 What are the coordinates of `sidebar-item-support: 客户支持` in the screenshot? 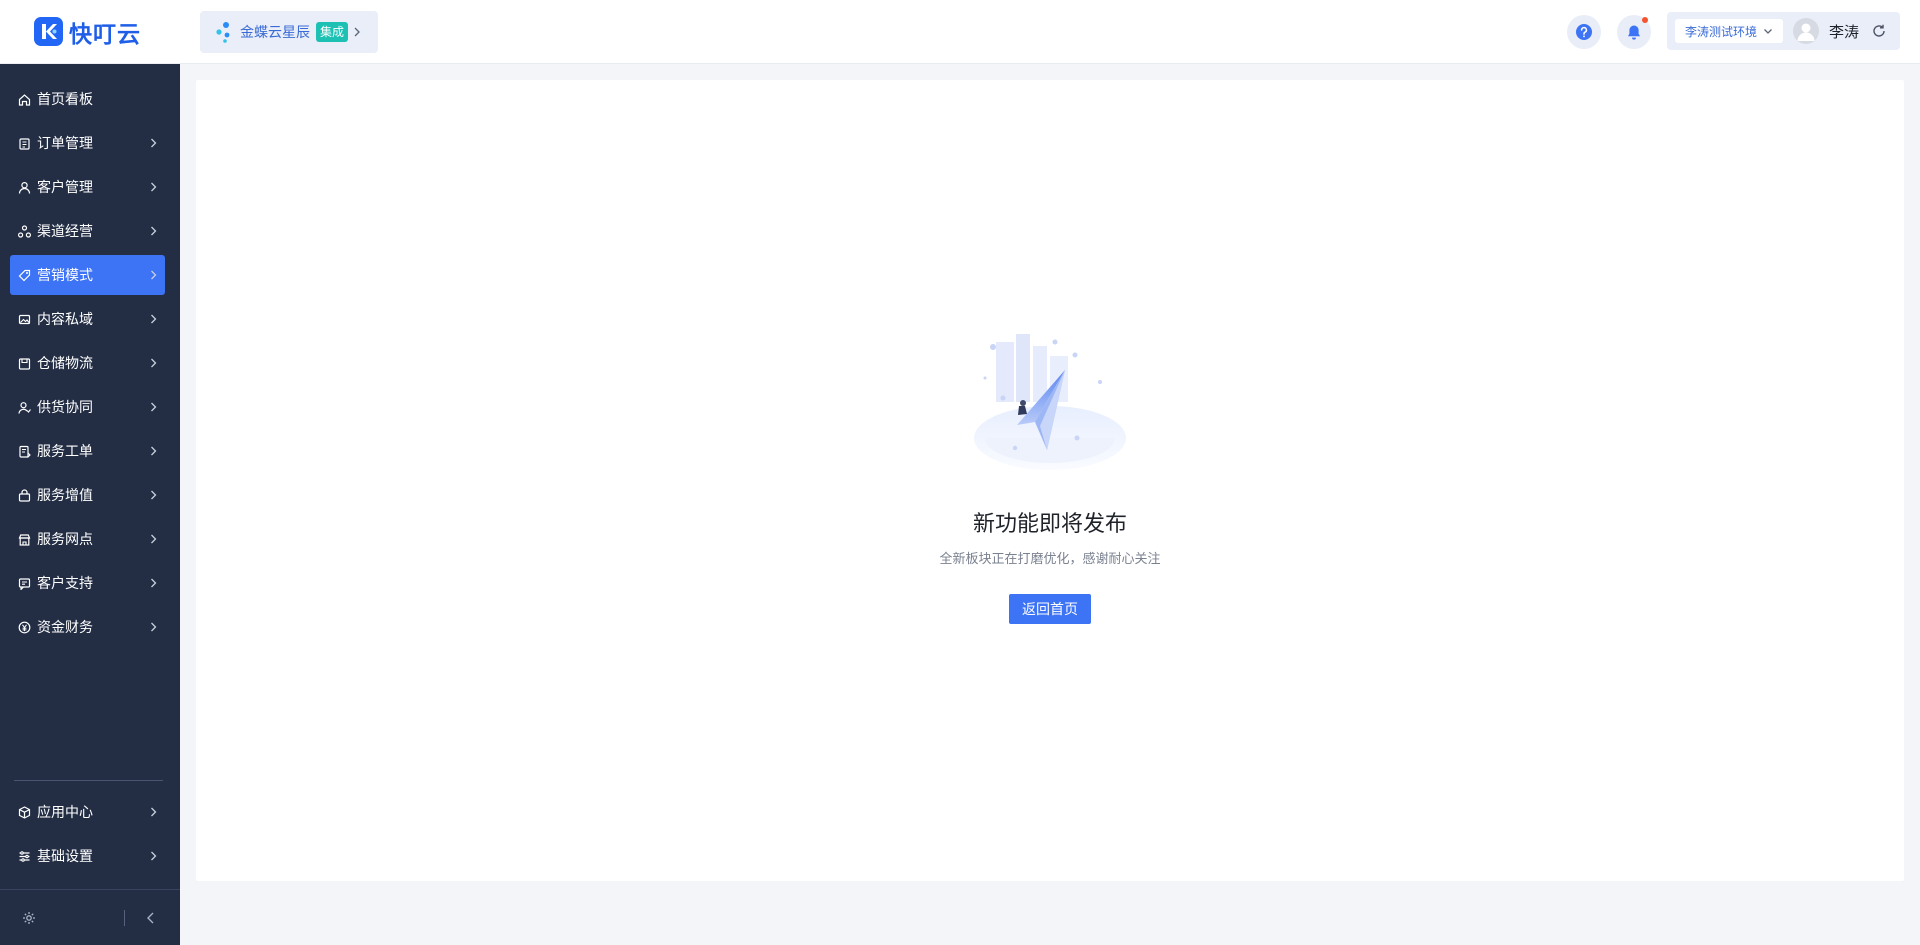 It's located at (87, 583).